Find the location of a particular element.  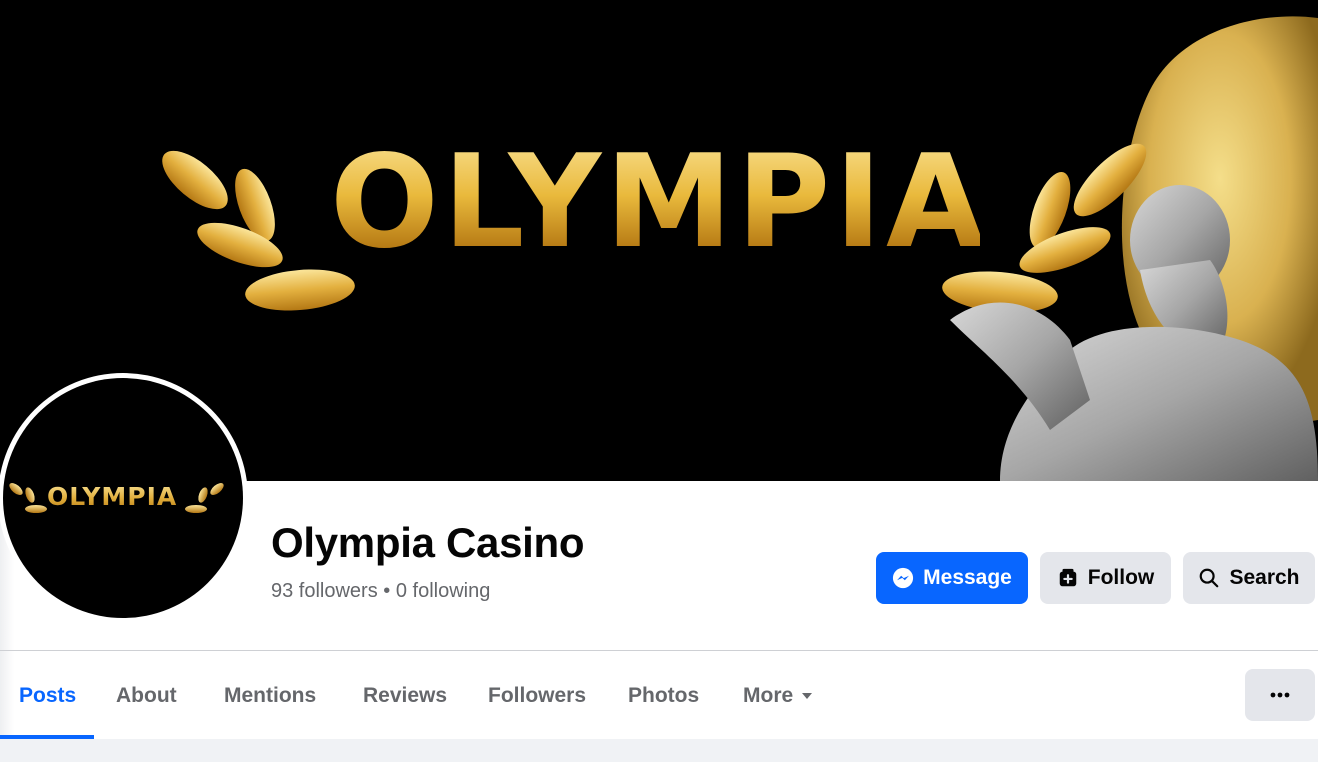

more-options-button is located at coordinates (1280, 695).